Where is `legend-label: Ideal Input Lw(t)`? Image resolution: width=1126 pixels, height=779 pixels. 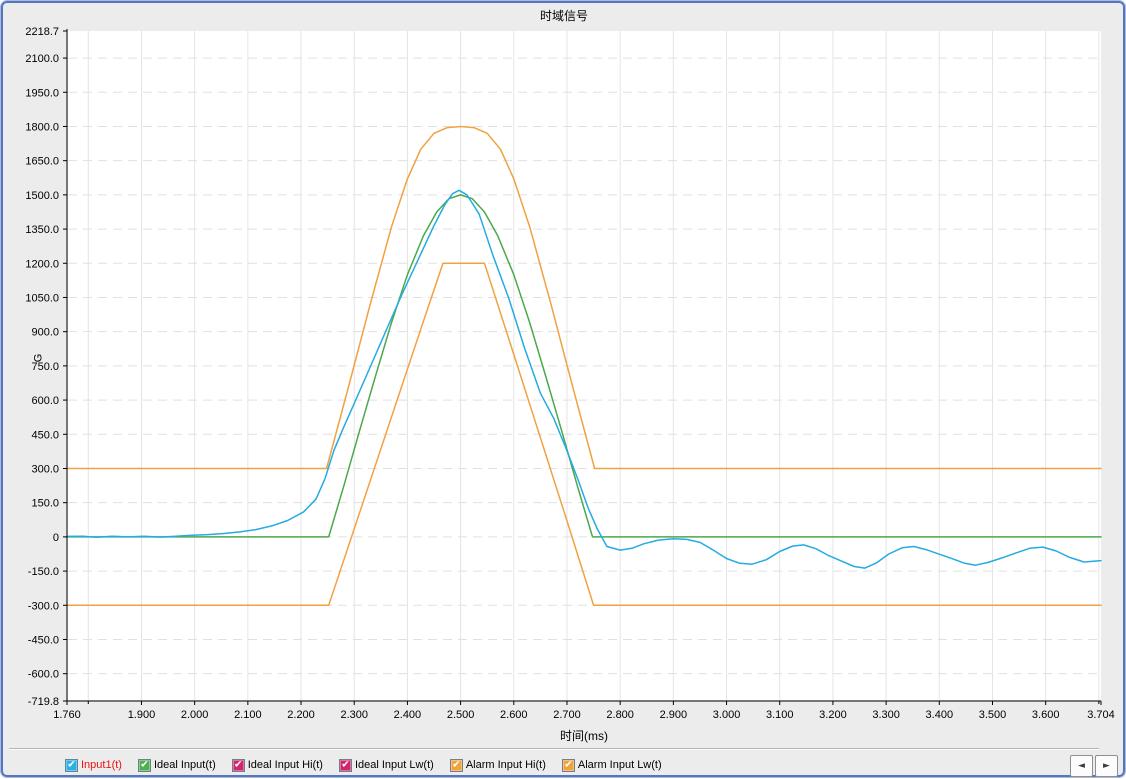 legend-label: Ideal Input Lw(t) is located at coordinates (394, 765).